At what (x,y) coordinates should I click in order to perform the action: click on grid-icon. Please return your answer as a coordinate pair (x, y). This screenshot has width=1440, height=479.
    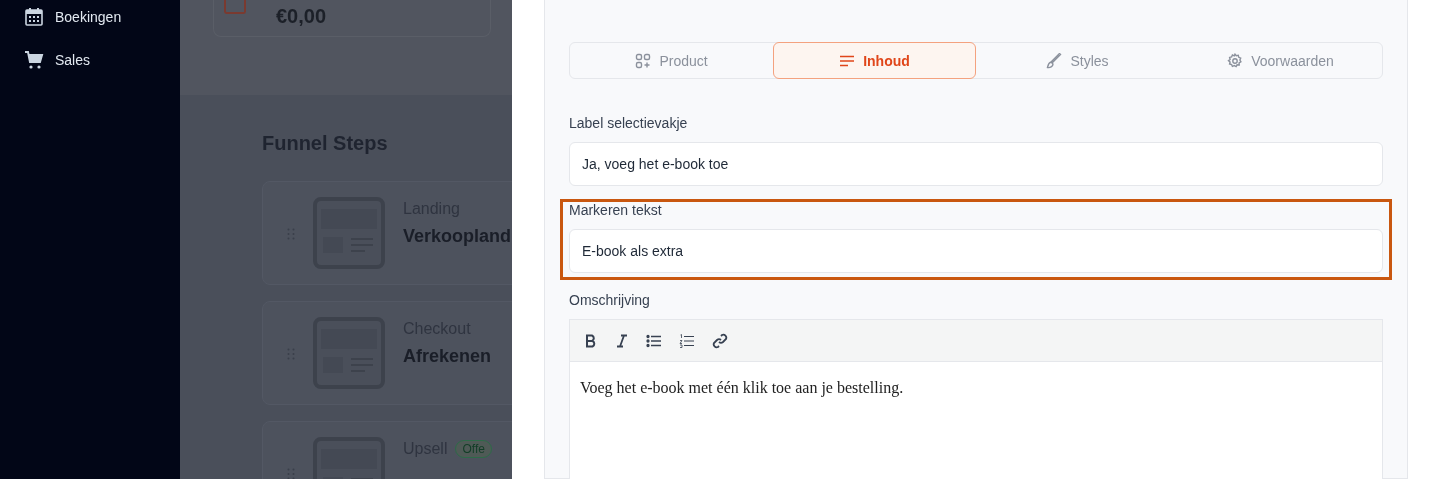
    Looking at the image, I should click on (643, 60).